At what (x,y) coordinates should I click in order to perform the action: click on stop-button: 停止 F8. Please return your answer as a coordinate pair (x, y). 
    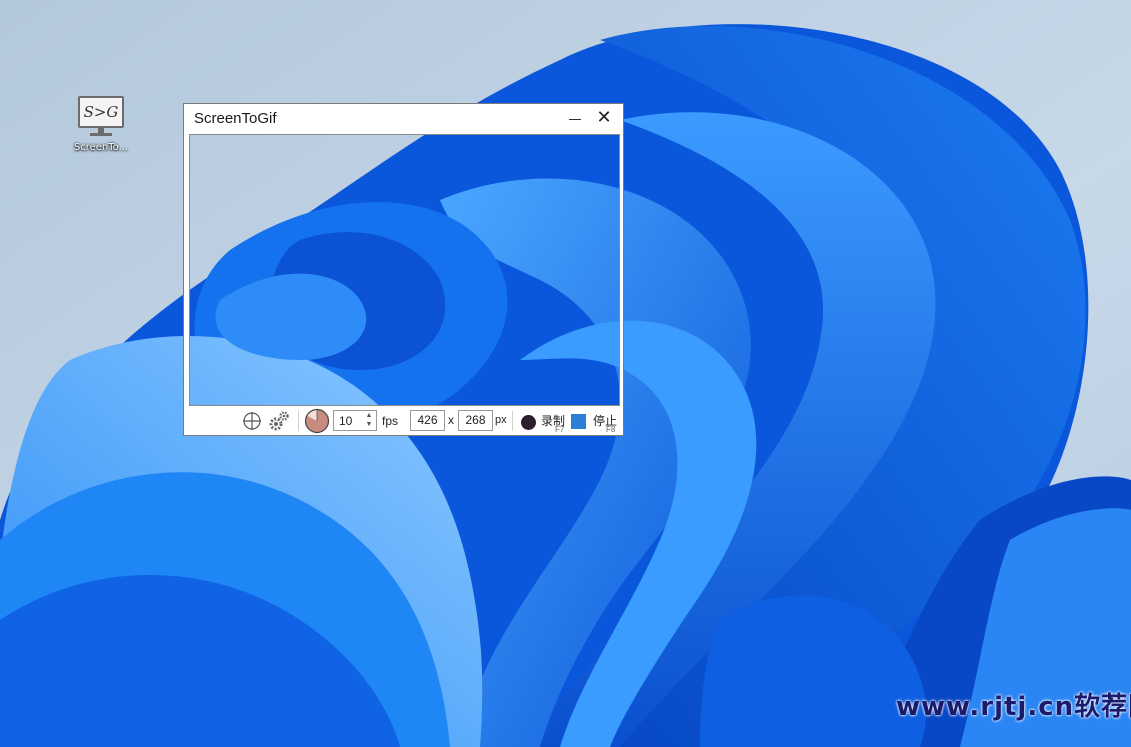
    Looking at the image, I should click on (596, 421).